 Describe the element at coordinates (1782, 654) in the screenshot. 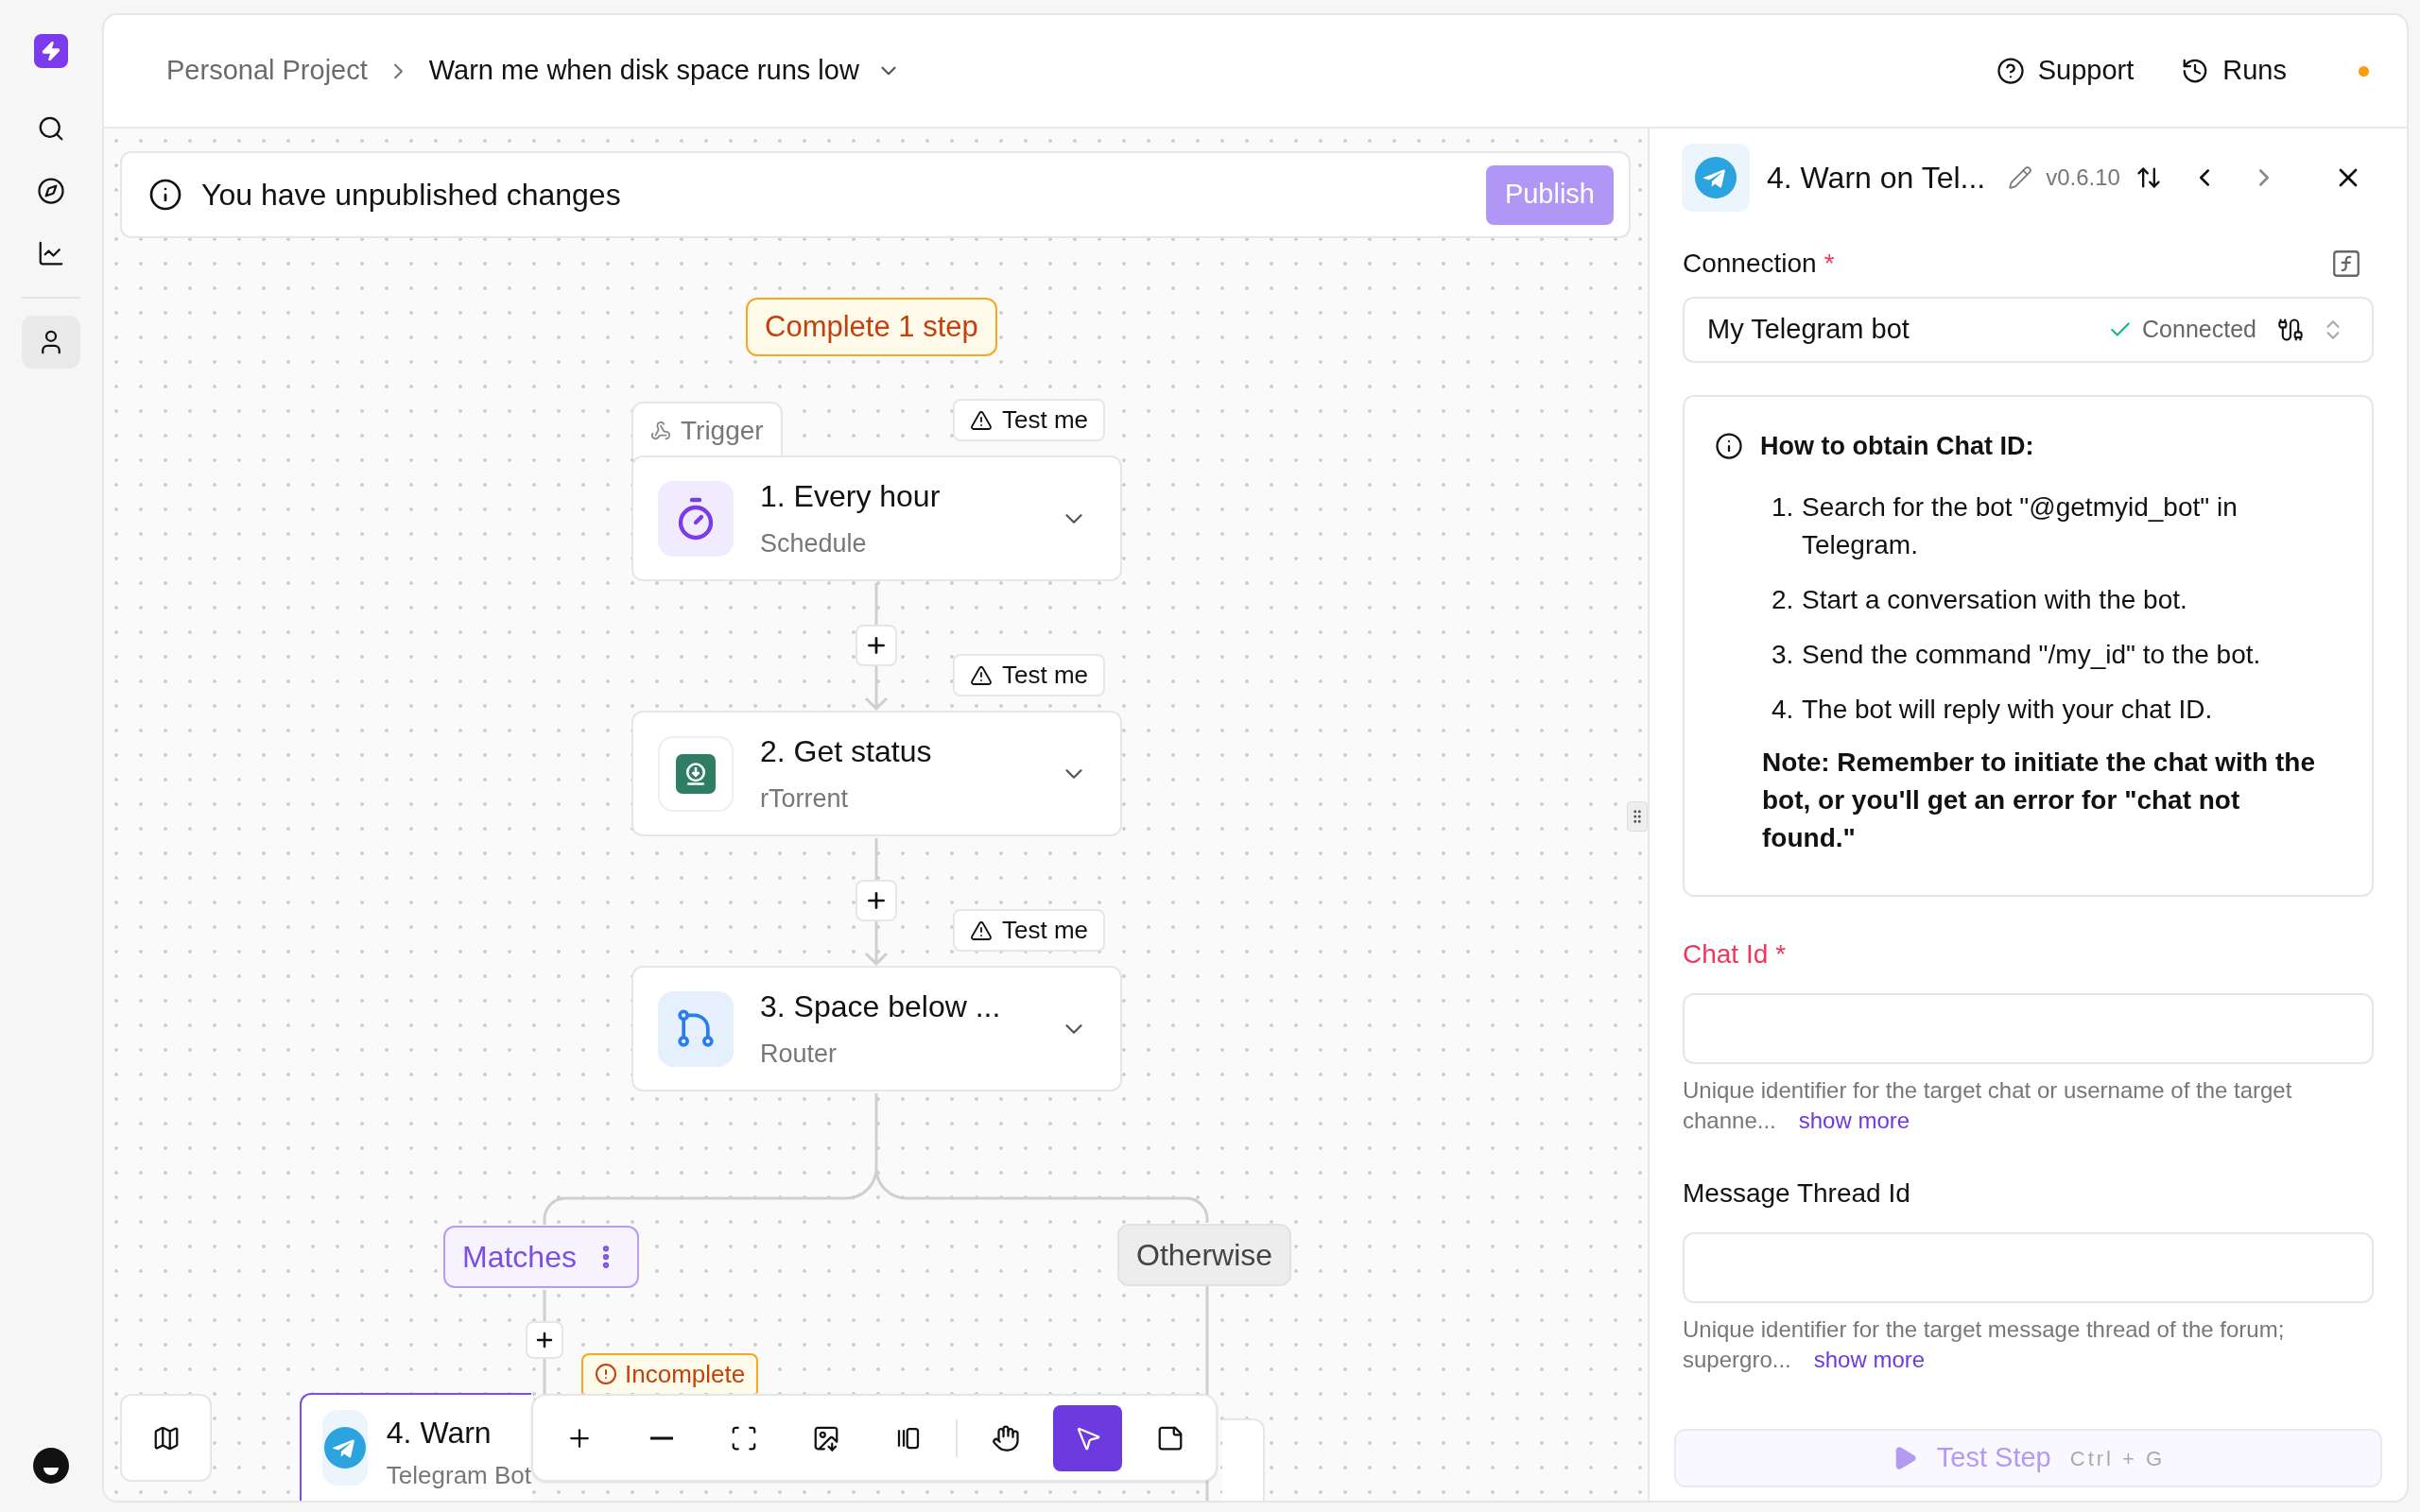

I see `step-number: 3.` at that location.